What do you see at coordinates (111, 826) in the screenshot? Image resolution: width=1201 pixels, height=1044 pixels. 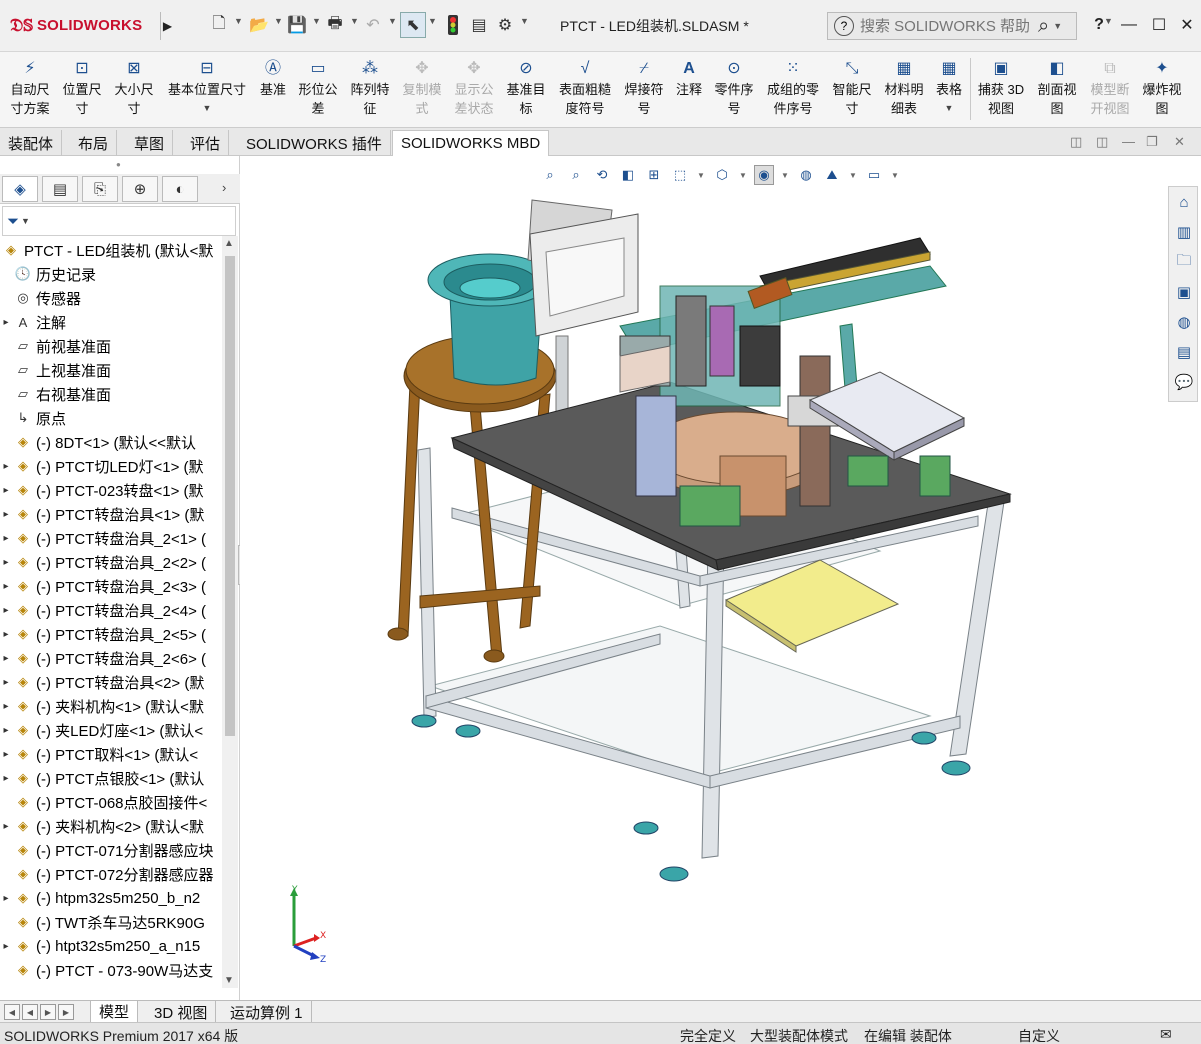 I see `tree-item: ▸ ◈ (-) 夹料机构<2> (默认<默` at bounding box center [111, 826].